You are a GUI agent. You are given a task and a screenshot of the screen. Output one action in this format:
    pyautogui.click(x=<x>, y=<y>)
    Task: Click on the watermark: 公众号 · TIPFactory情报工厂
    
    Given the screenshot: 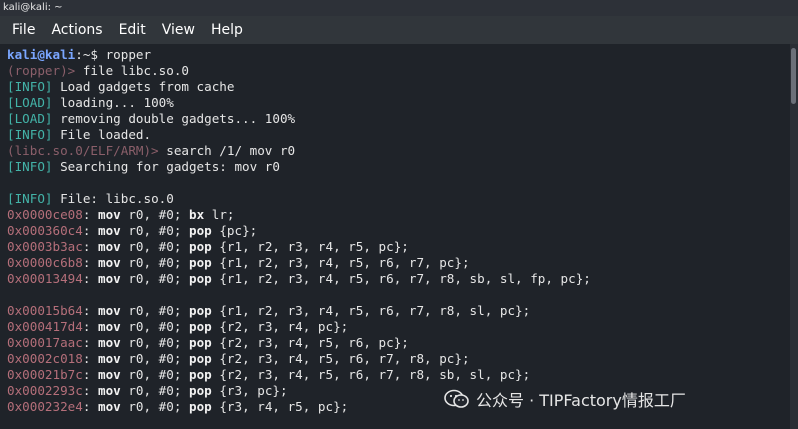 What is the action you would take?
    pyautogui.click(x=565, y=399)
    